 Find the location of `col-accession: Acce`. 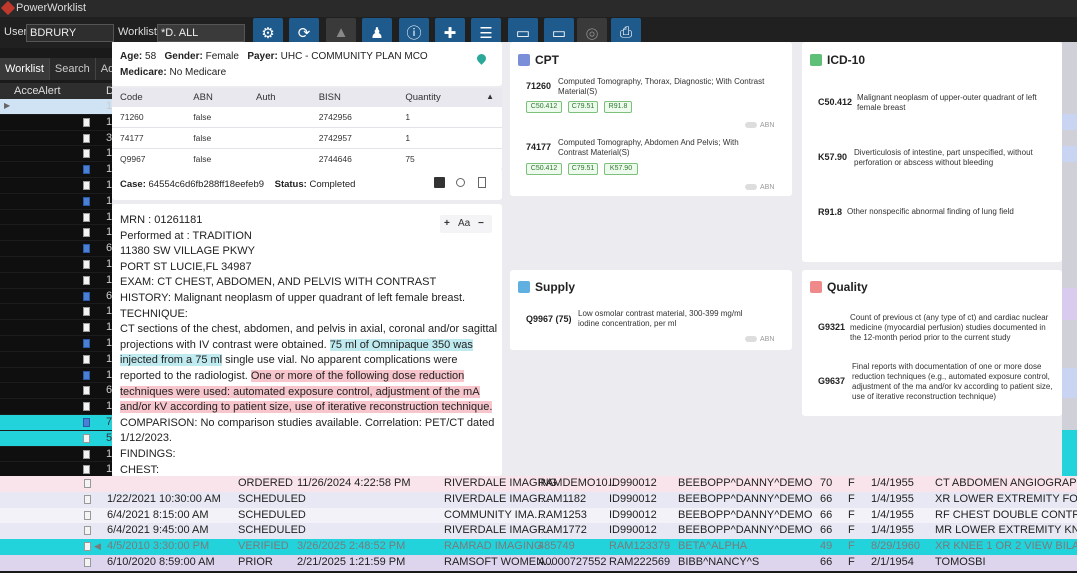

col-accession: Acce is located at coordinates (26, 91).